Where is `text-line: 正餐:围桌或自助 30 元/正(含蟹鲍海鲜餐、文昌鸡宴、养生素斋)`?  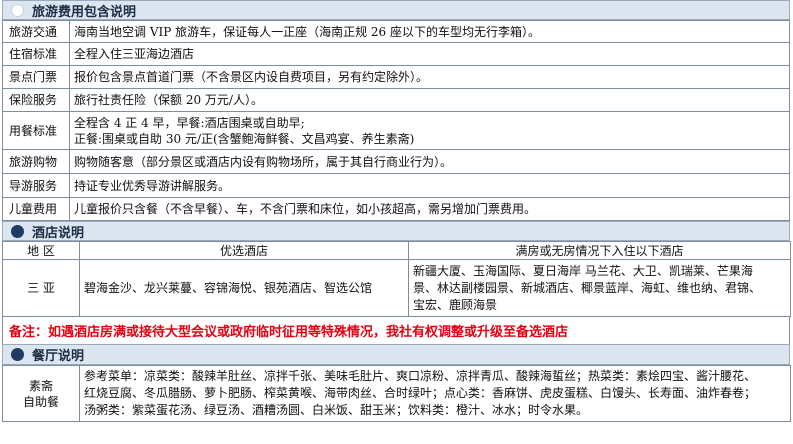
text-line: 正餐:围桌或自助 30 元/正(含蟹鲍海鲜餐、文昌鸡宴、养生素斋) is located at coordinates (244, 138).